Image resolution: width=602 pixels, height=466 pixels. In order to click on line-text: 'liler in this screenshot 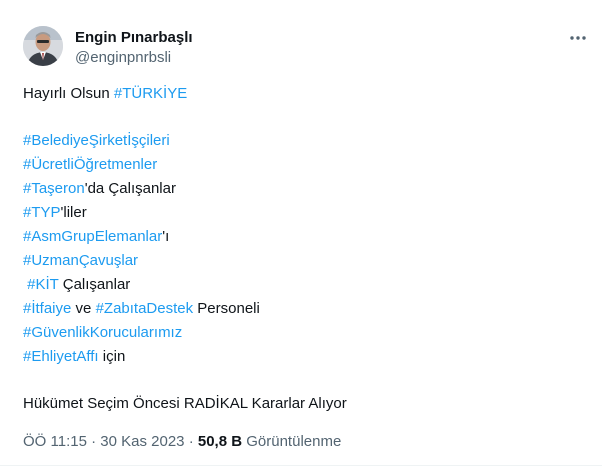, I will do `click(73, 212)`.